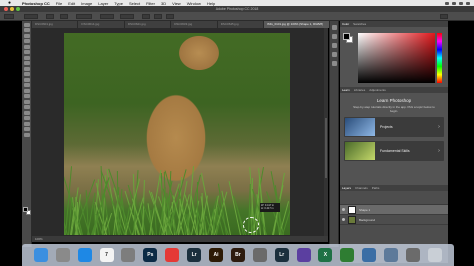  I want to click on launchpad-icon, so click(62, 255).